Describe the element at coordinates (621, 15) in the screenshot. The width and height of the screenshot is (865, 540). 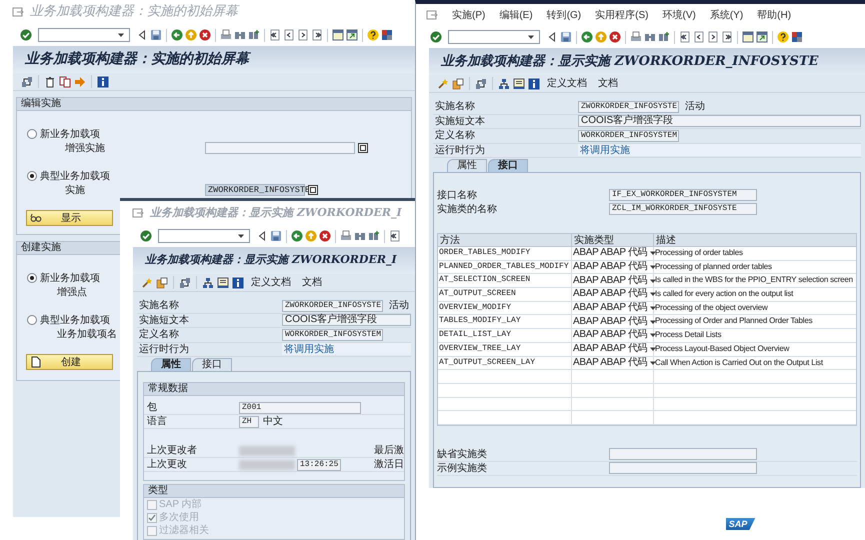
I see `menu-item: 实用程序(S)` at that location.